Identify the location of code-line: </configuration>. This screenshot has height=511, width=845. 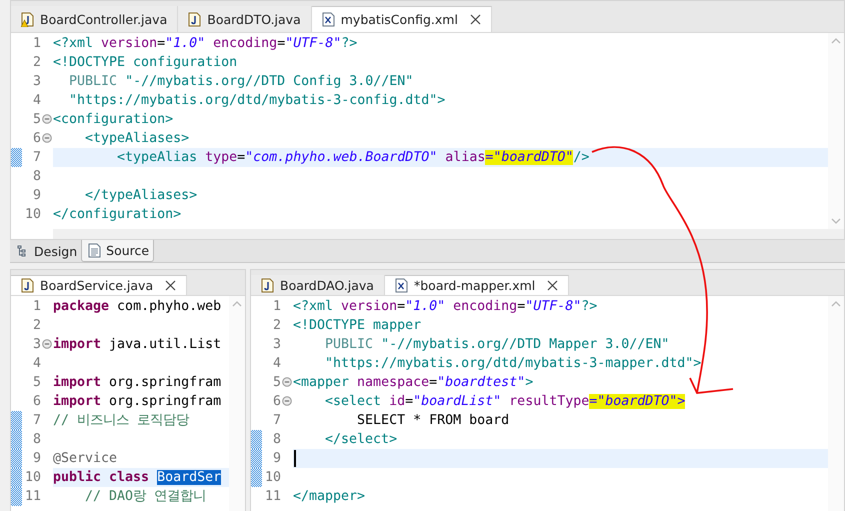
(117, 215).